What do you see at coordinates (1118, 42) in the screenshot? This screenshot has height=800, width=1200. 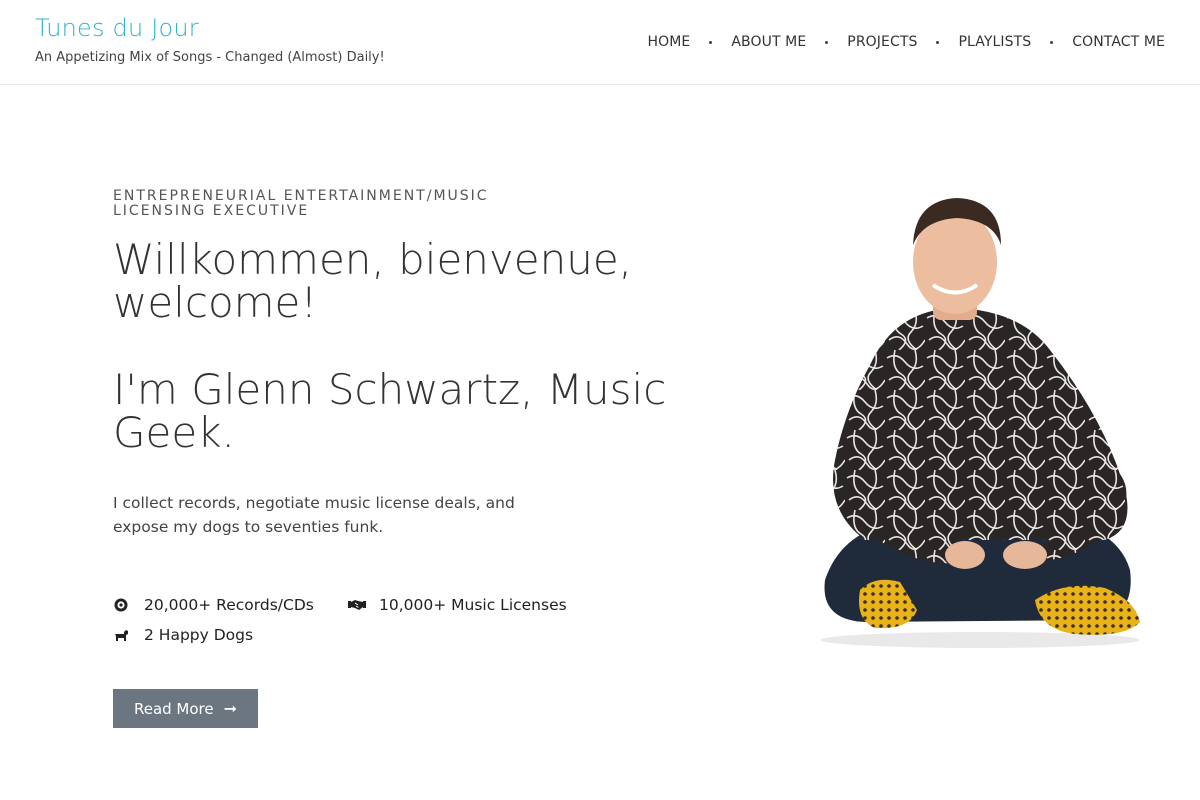 I see `nav-contact-me: CONTACT ME` at bounding box center [1118, 42].